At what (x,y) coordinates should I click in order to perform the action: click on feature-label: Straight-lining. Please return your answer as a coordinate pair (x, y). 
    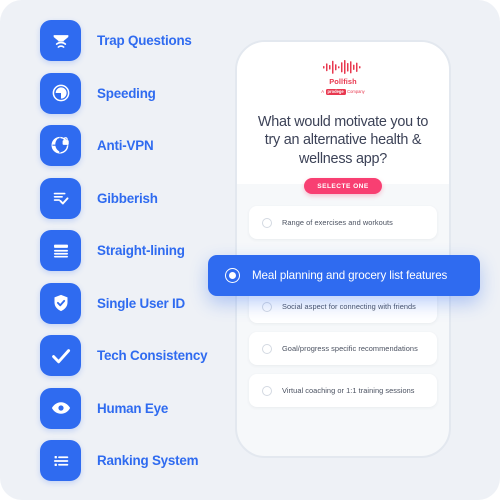
    Looking at the image, I should click on (141, 250).